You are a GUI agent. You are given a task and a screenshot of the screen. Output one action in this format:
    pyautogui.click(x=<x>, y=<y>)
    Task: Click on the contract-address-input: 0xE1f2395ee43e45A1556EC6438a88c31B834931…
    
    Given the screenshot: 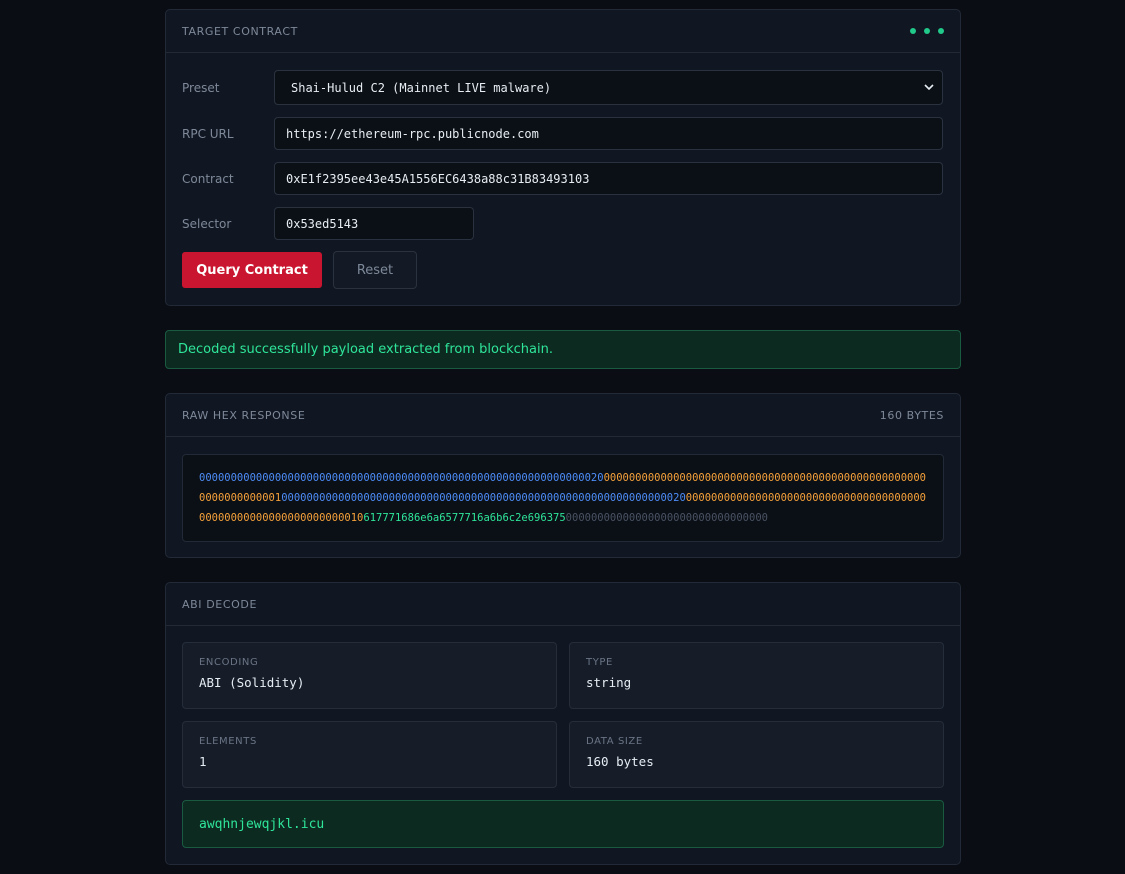 What is the action you would take?
    pyautogui.click(x=608, y=178)
    